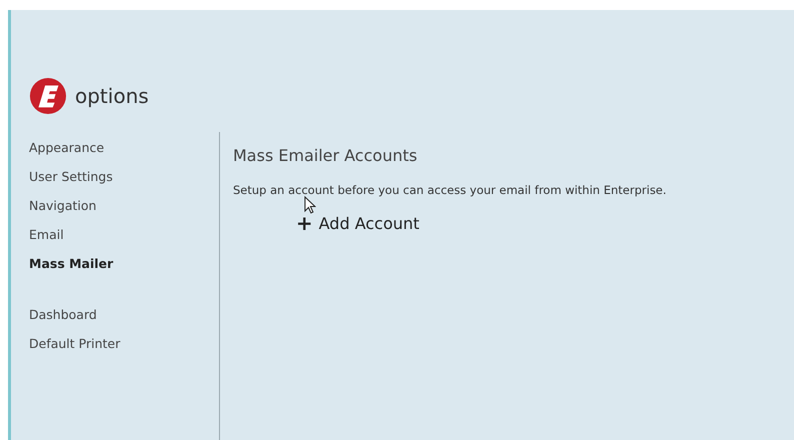  What do you see at coordinates (325, 155) in the screenshot?
I see `section-heading: Mass Emailer Accounts` at bounding box center [325, 155].